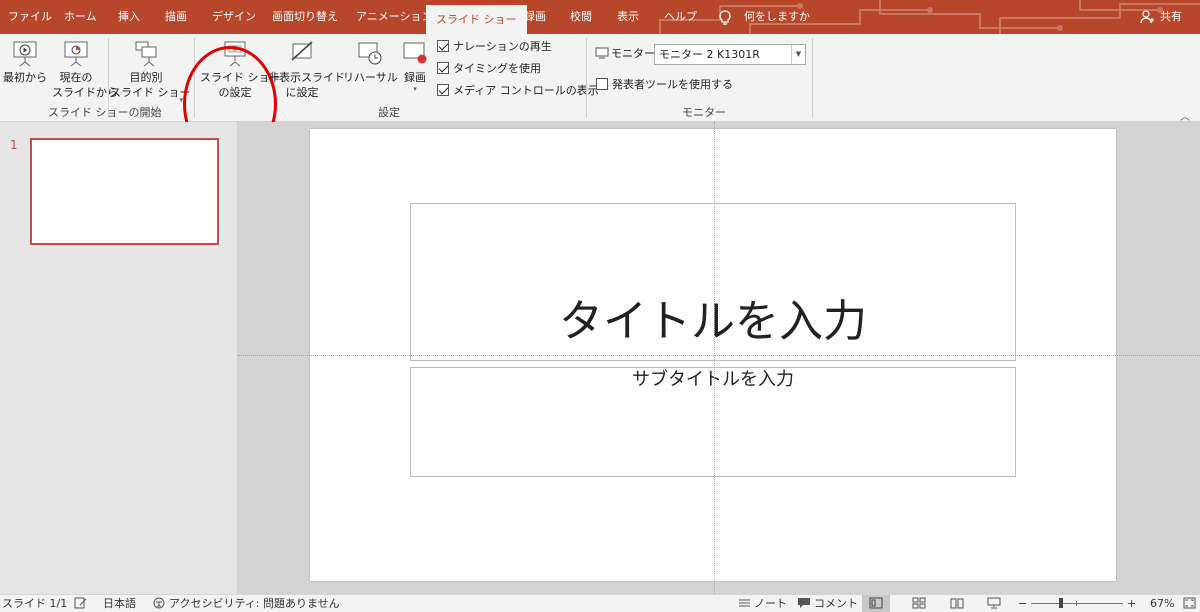  Describe the element at coordinates (713, 422) in the screenshot. I see `subtitle-placeholder: サブタイトルを入力` at that location.